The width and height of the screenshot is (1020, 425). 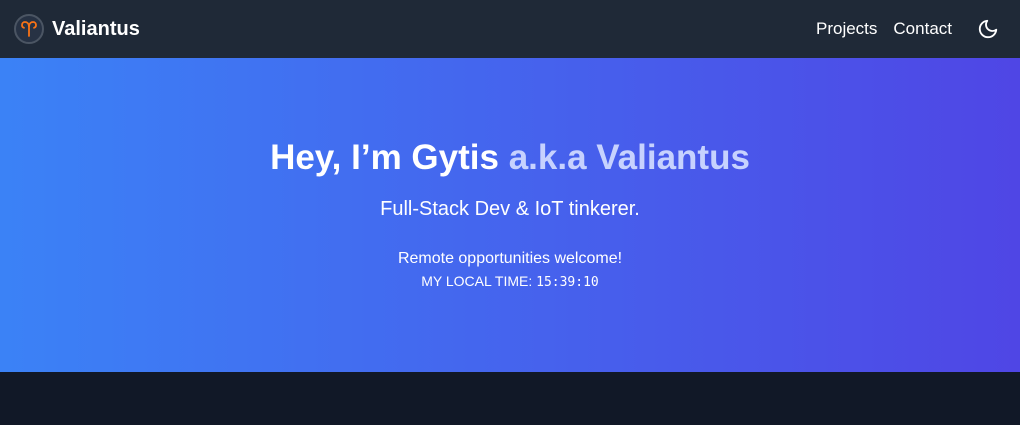 What do you see at coordinates (510, 209) in the screenshot?
I see `hero-subtitle: Full-Stack Dev & IoT tinkerer.` at bounding box center [510, 209].